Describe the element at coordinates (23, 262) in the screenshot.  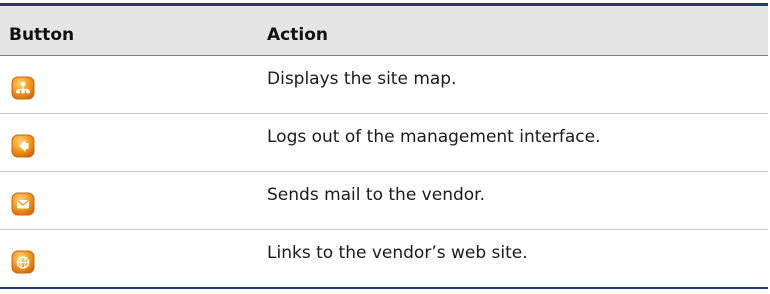
I see `web-globe-icon` at that location.